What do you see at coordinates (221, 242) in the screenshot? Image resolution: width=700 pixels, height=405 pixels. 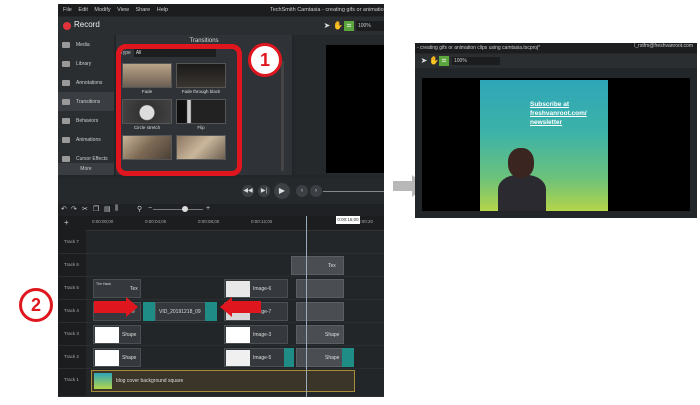 I see `track-row: Track 7` at bounding box center [221, 242].